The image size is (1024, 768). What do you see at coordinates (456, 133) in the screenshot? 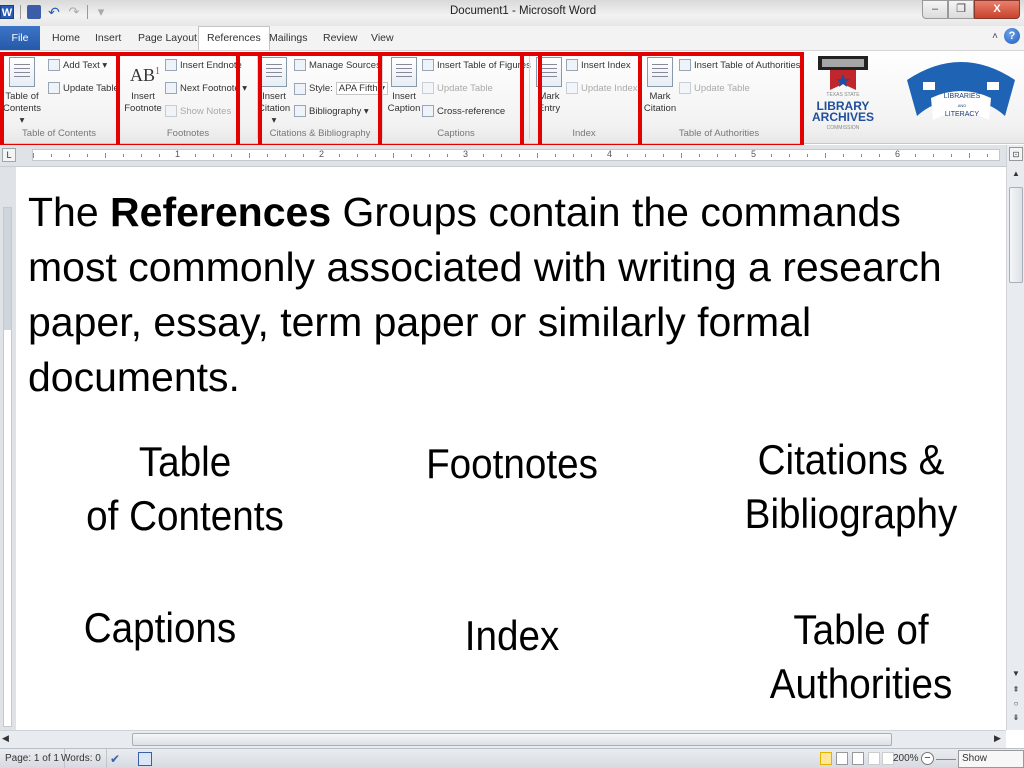
I see `group-label: Captions` at bounding box center [456, 133].